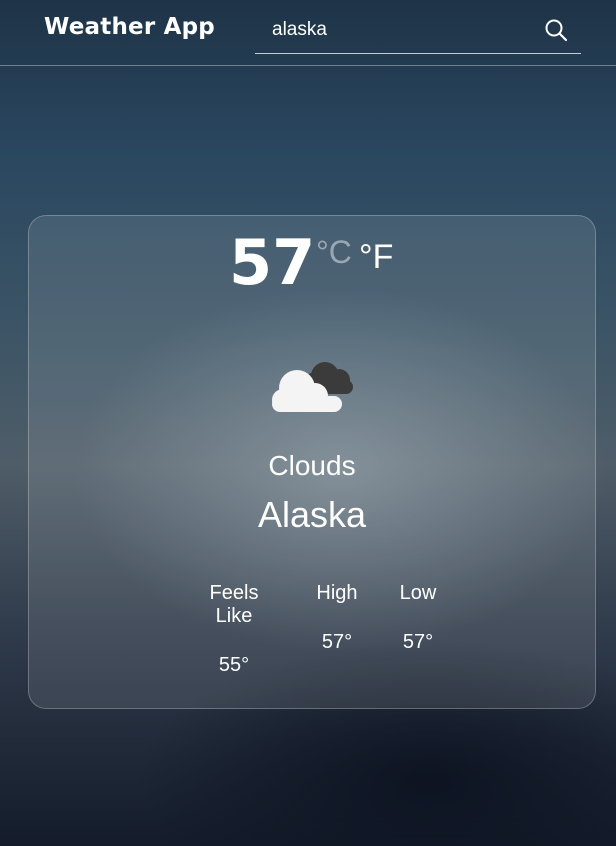 Image resolution: width=616 pixels, height=846 pixels. Describe the element at coordinates (129, 27) in the screenshot. I see `app-title: Weather App` at that location.